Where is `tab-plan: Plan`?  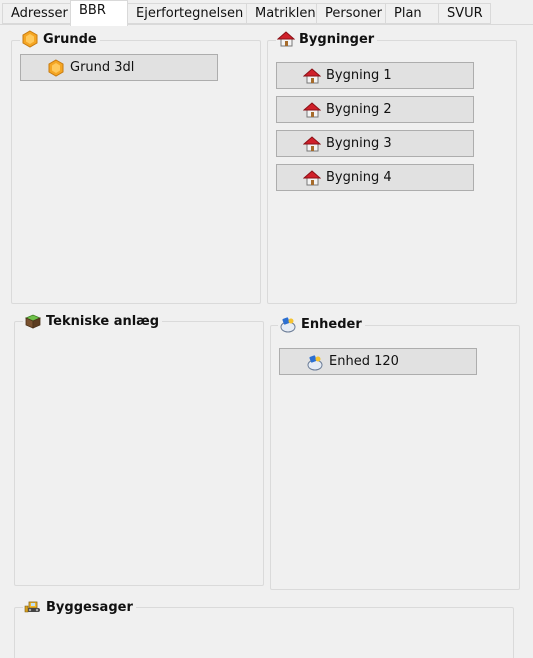
tab-plan: Plan is located at coordinates (412, 13).